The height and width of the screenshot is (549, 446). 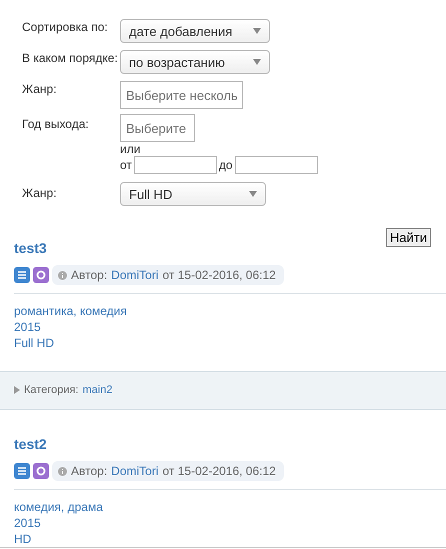 I want to click on from-label: от, so click(x=126, y=165).